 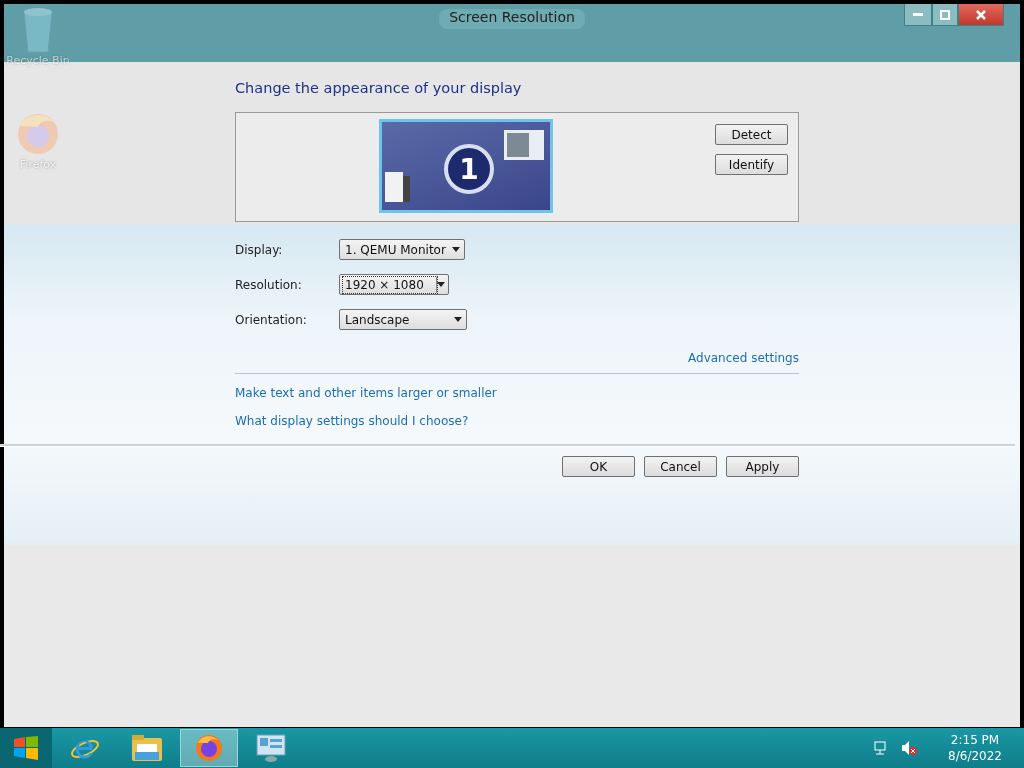 What do you see at coordinates (271, 319) in the screenshot?
I see `field-label: Orientation:` at bounding box center [271, 319].